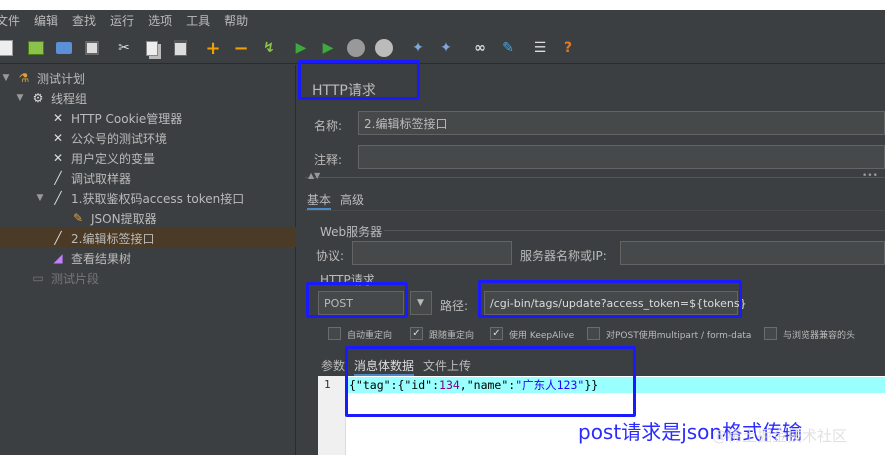 The height and width of the screenshot is (455, 885). I want to click on tree-node-cookie-manager: ✕ HTTP Cookie管理器, so click(116, 118).